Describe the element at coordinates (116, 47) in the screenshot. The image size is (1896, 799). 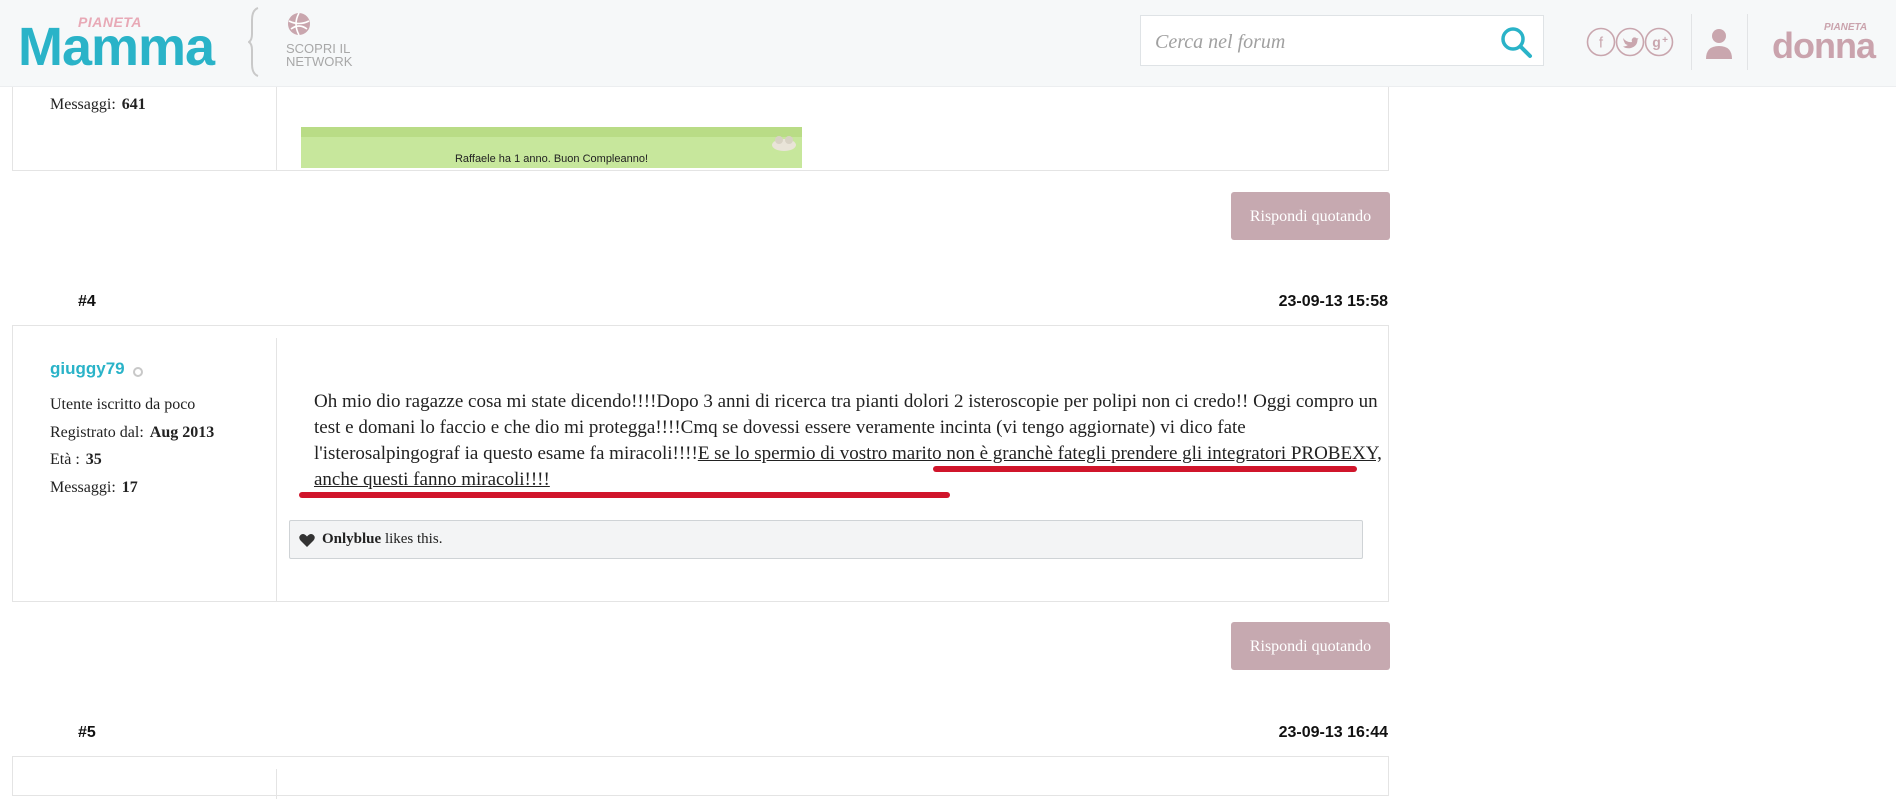
I see `logo-mamma-text: Mamma` at that location.